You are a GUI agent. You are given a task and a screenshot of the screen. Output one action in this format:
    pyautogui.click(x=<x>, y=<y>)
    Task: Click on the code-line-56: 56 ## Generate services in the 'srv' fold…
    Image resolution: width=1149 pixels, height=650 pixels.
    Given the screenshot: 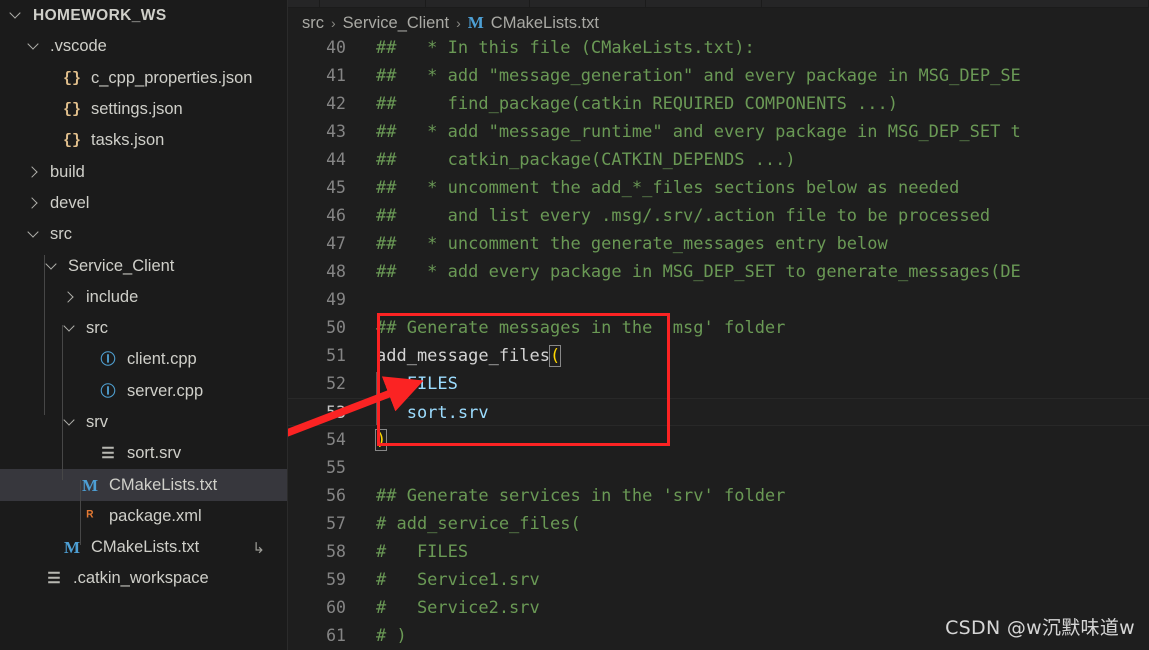 What is the action you would take?
    pyautogui.click(x=718, y=496)
    